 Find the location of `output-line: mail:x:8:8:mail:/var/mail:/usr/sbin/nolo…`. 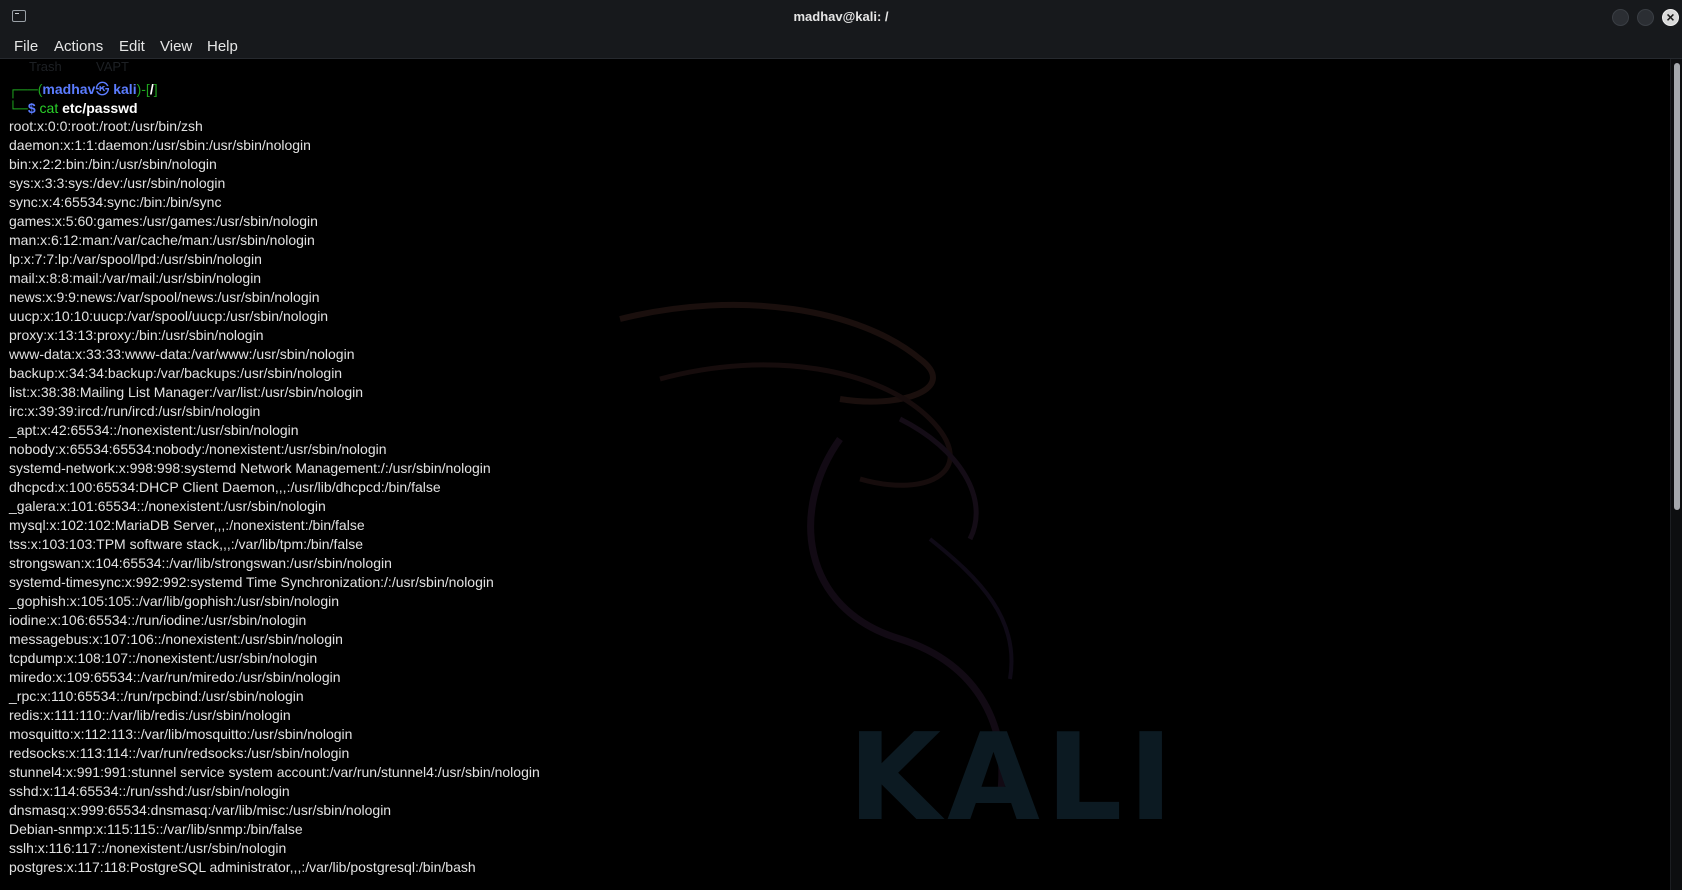

output-line: mail:x:8:8:mail:/var/mail:/usr/sbin/nolo… is located at coordinates (135, 278).